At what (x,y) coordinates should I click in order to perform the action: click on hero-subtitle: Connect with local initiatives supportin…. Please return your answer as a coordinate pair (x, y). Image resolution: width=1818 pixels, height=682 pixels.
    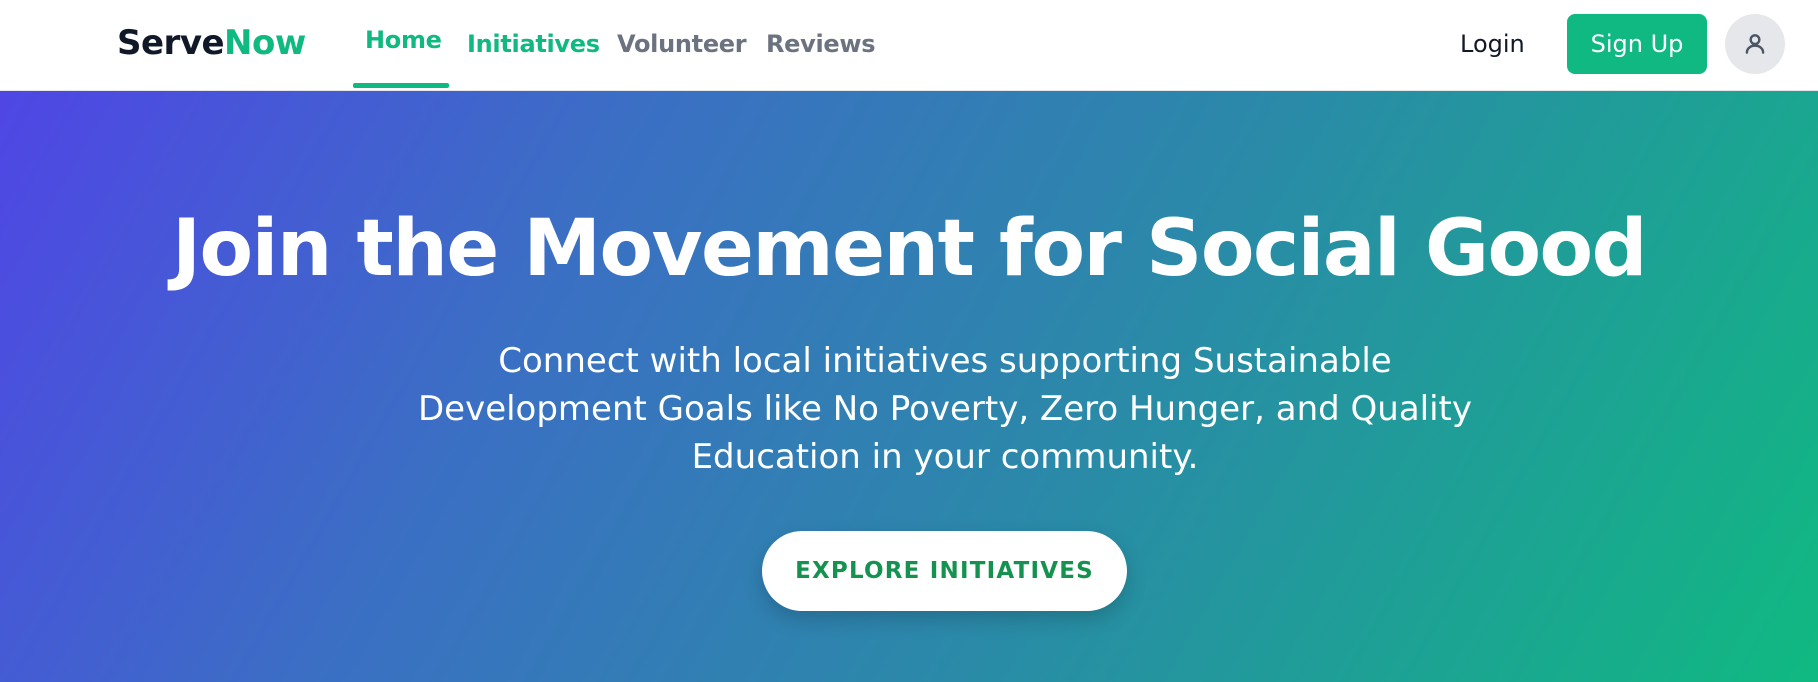
    Looking at the image, I should click on (945, 409).